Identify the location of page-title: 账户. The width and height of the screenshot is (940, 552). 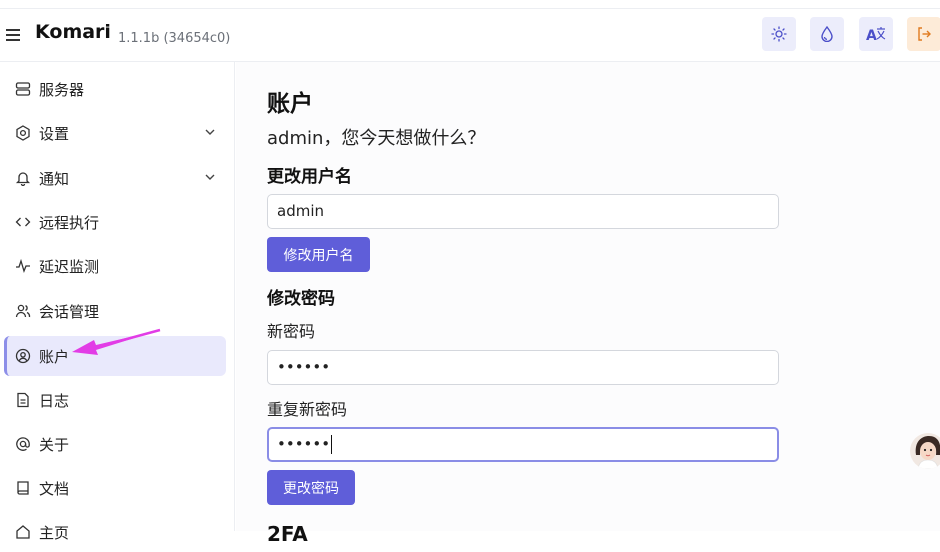
(290, 104).